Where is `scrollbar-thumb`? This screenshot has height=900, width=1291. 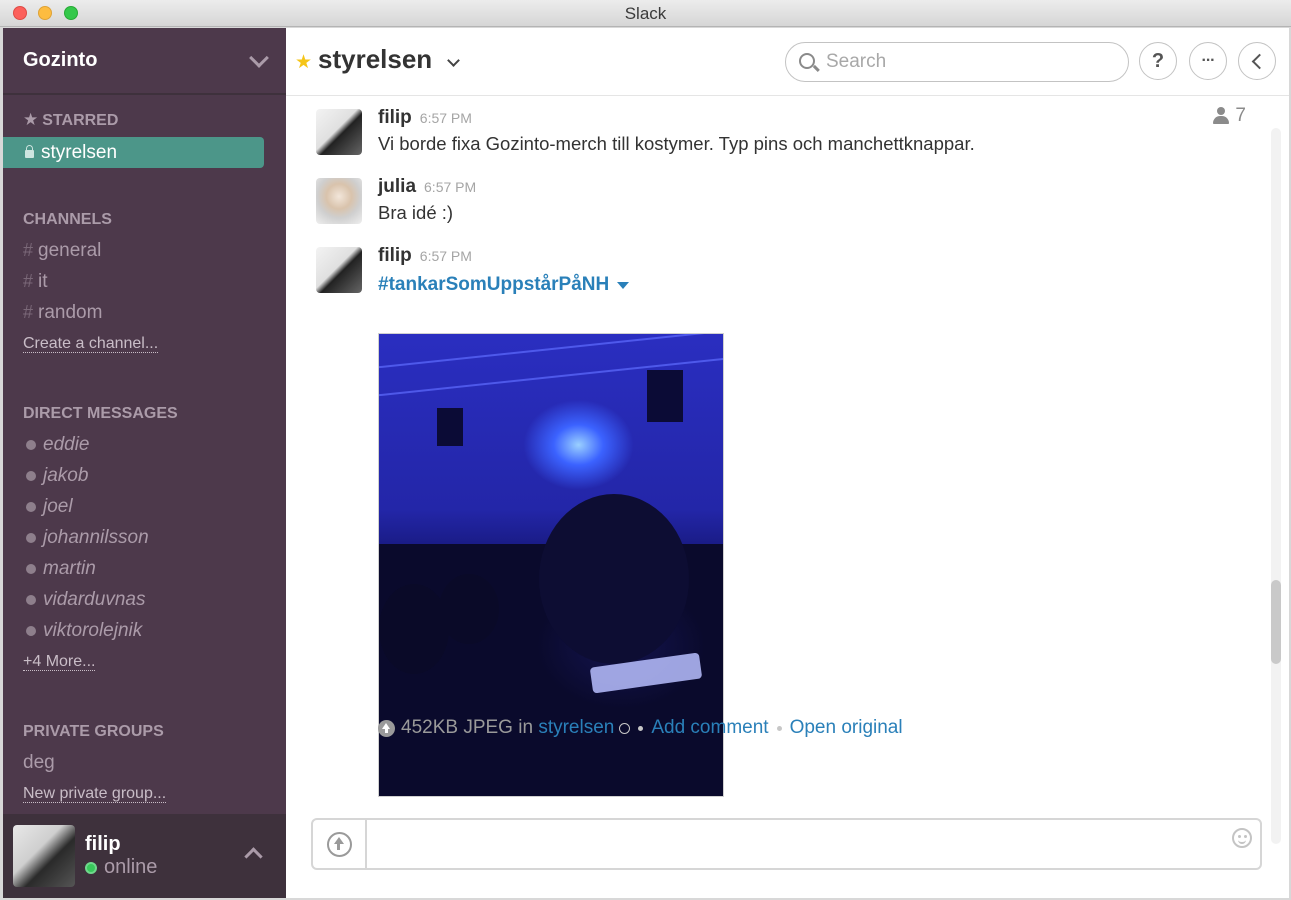
scrollbar-thumb is located at coordinates (1276, 622).